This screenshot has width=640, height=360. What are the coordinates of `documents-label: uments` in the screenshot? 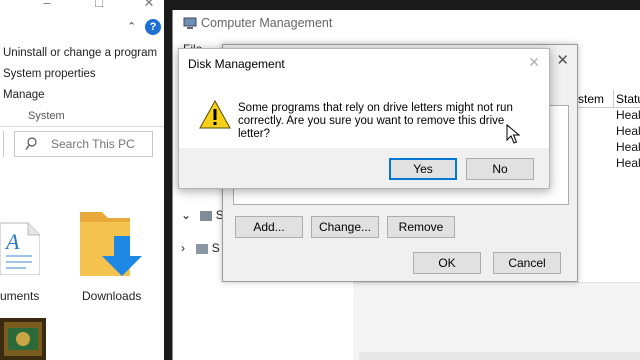 It's located at (19, 296).